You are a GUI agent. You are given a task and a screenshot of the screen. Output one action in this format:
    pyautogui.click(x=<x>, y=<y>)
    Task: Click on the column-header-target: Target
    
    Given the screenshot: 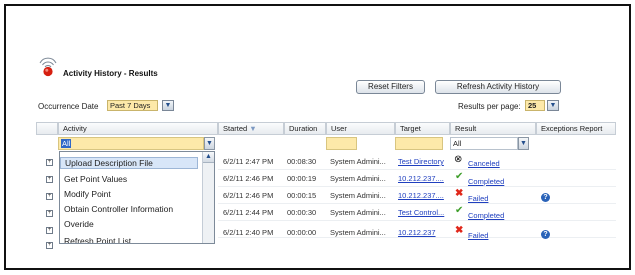 What is the action you would take?
    pyautogui.click(x=422, y=128)
    